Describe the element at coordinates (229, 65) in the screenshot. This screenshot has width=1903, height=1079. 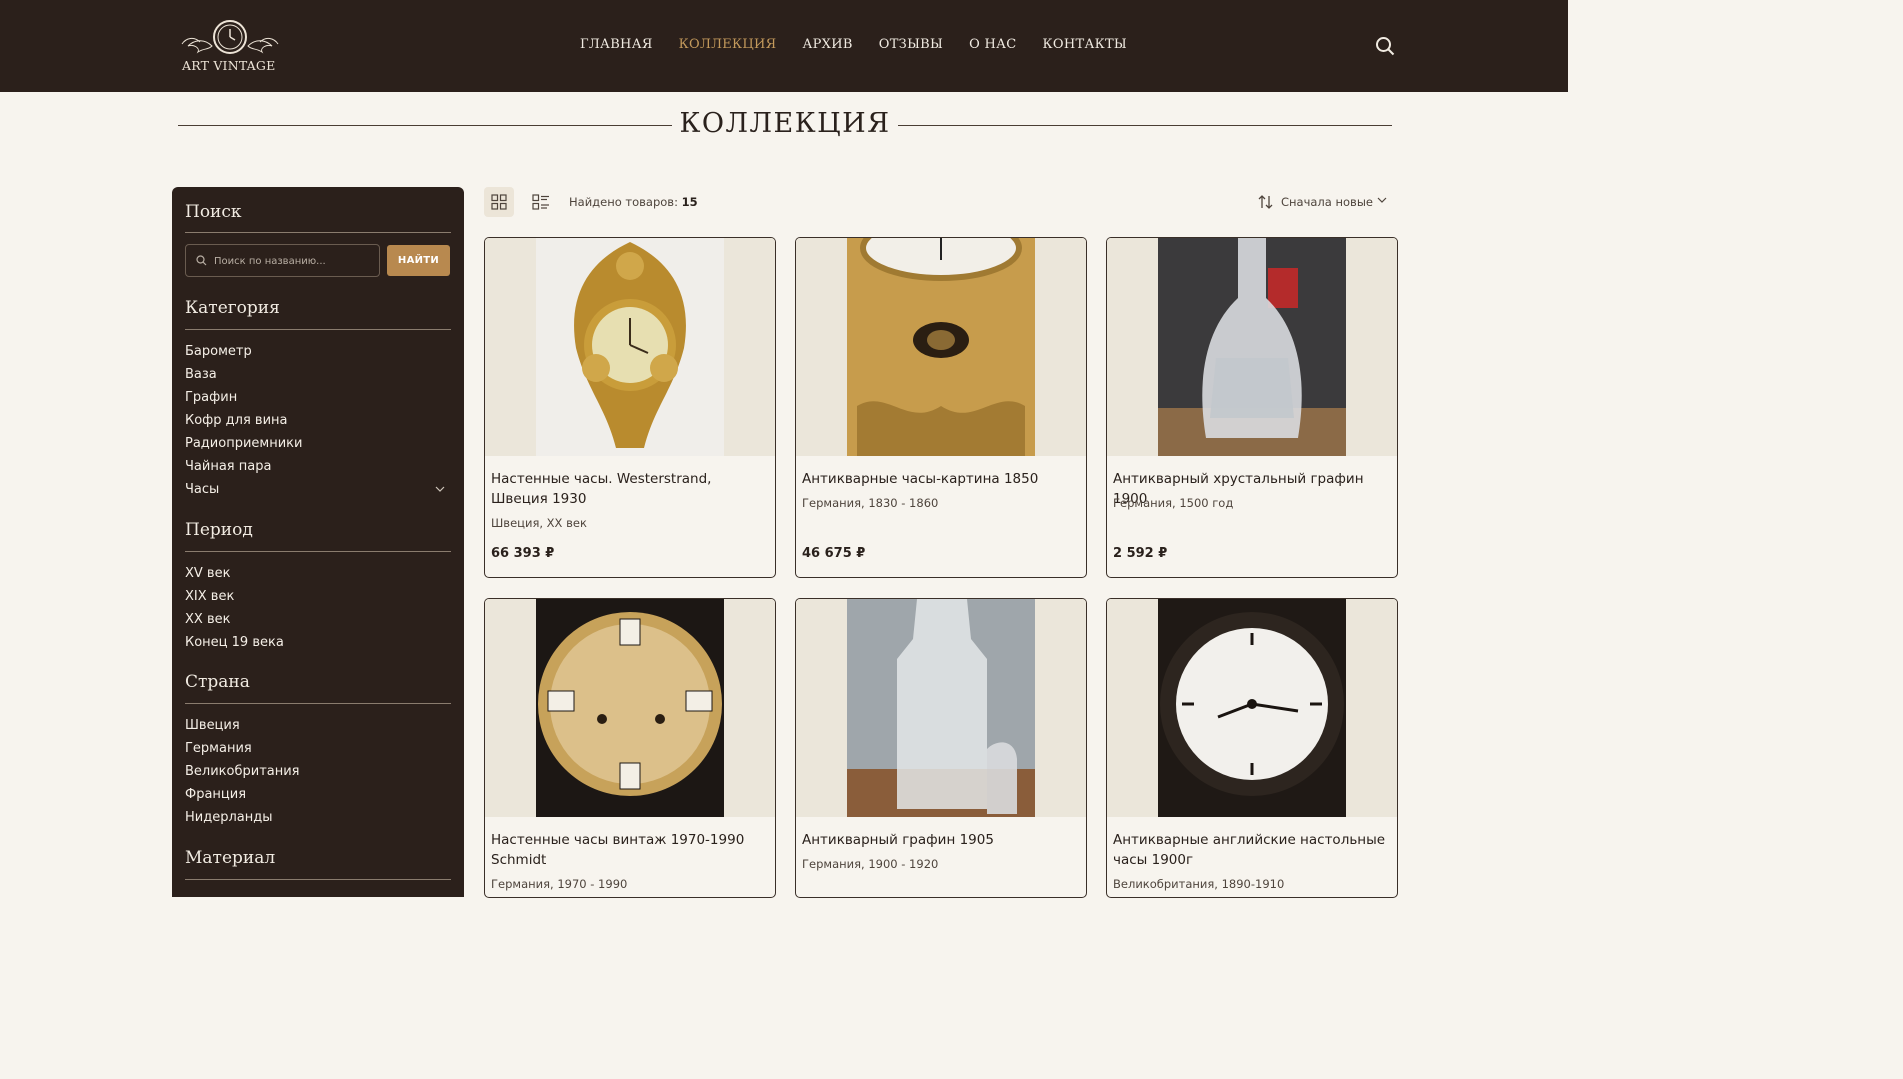
I see `logo-text: ART VINTAGE` at that location.